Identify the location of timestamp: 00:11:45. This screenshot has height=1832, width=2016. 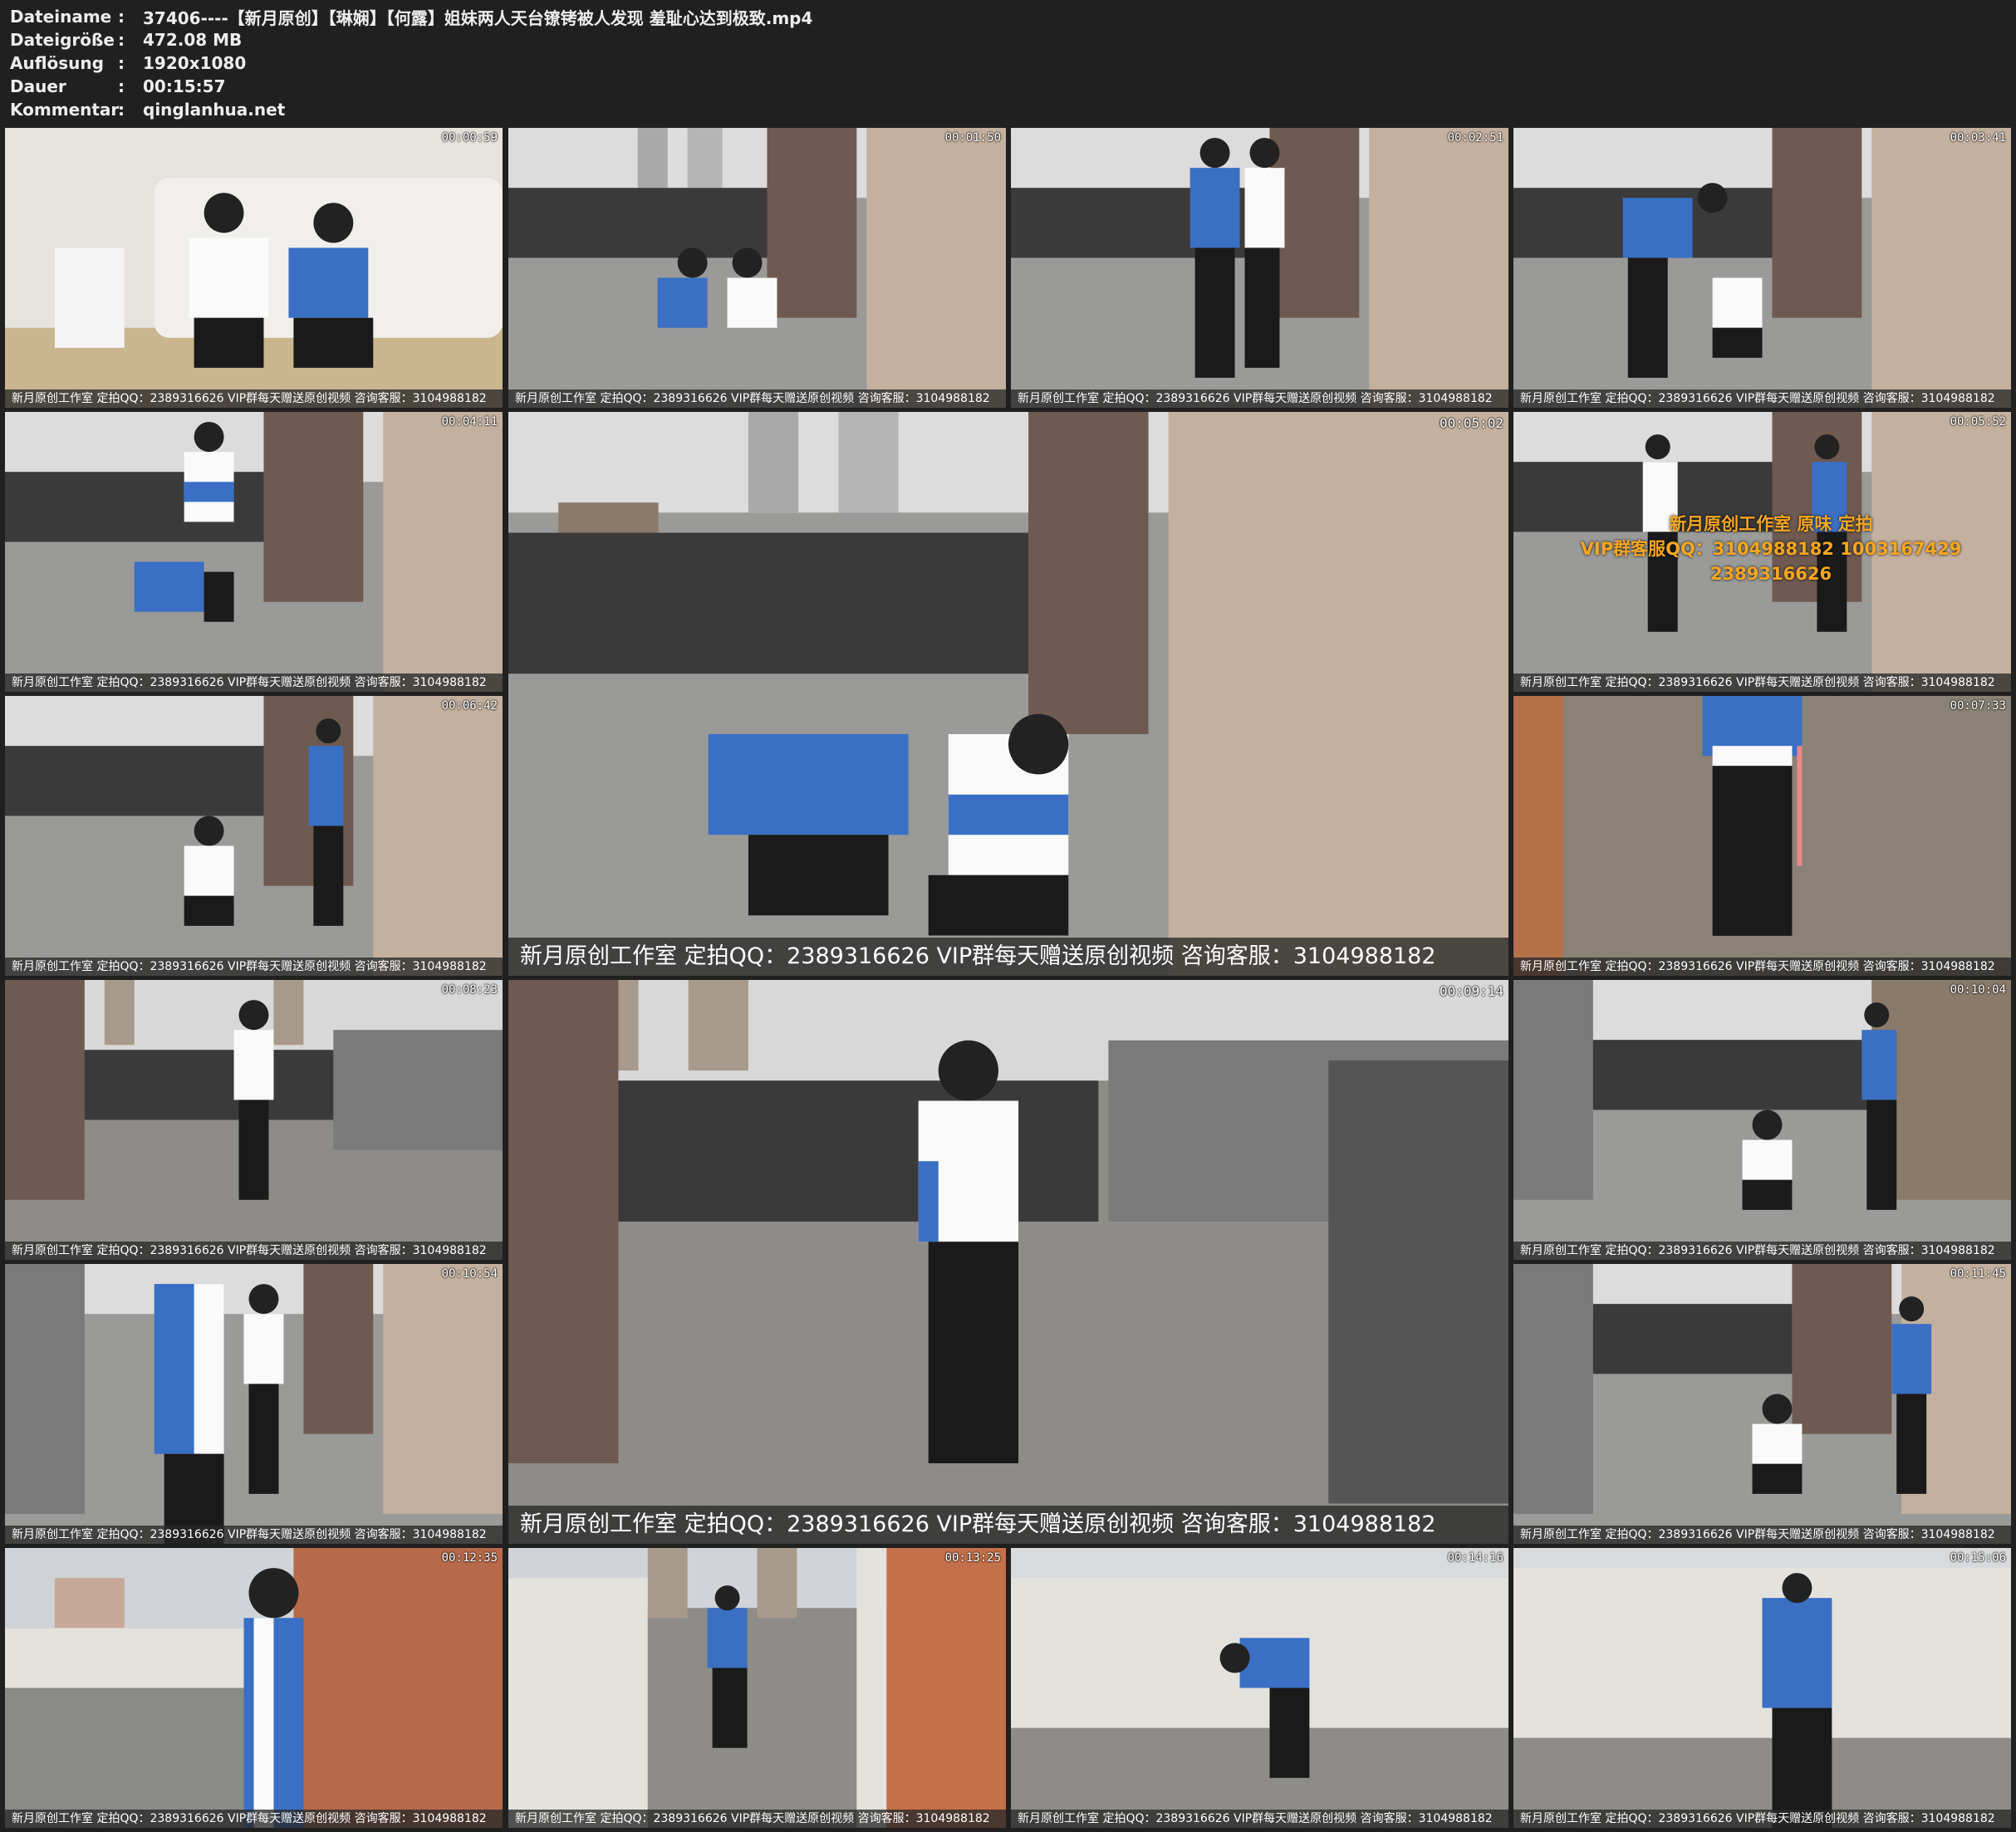
(1978, 1274).